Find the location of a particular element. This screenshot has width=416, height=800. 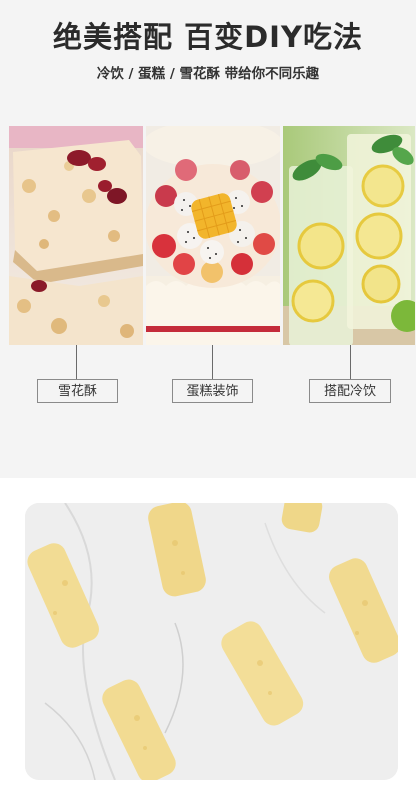

cake-photo is located at coordinates (213, 235).